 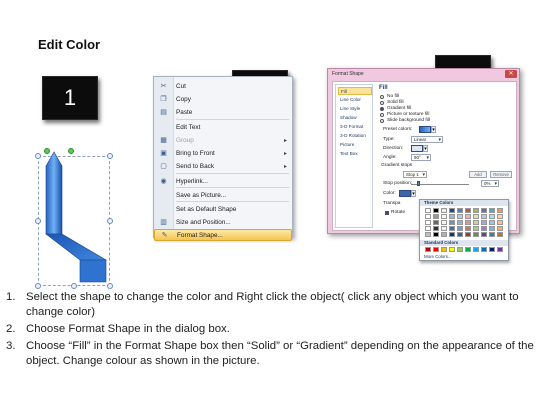 What do you see at coordinates (405, 193) in the screenshot?
I see `color-button` at bounding box center [405, 193].